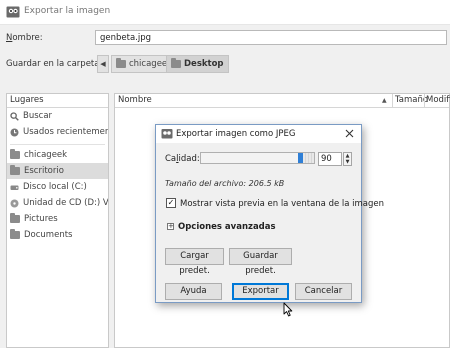  Describe the element at coordinates (14, 203) in the screenshot. I see `cd-drive-icon` at that location.